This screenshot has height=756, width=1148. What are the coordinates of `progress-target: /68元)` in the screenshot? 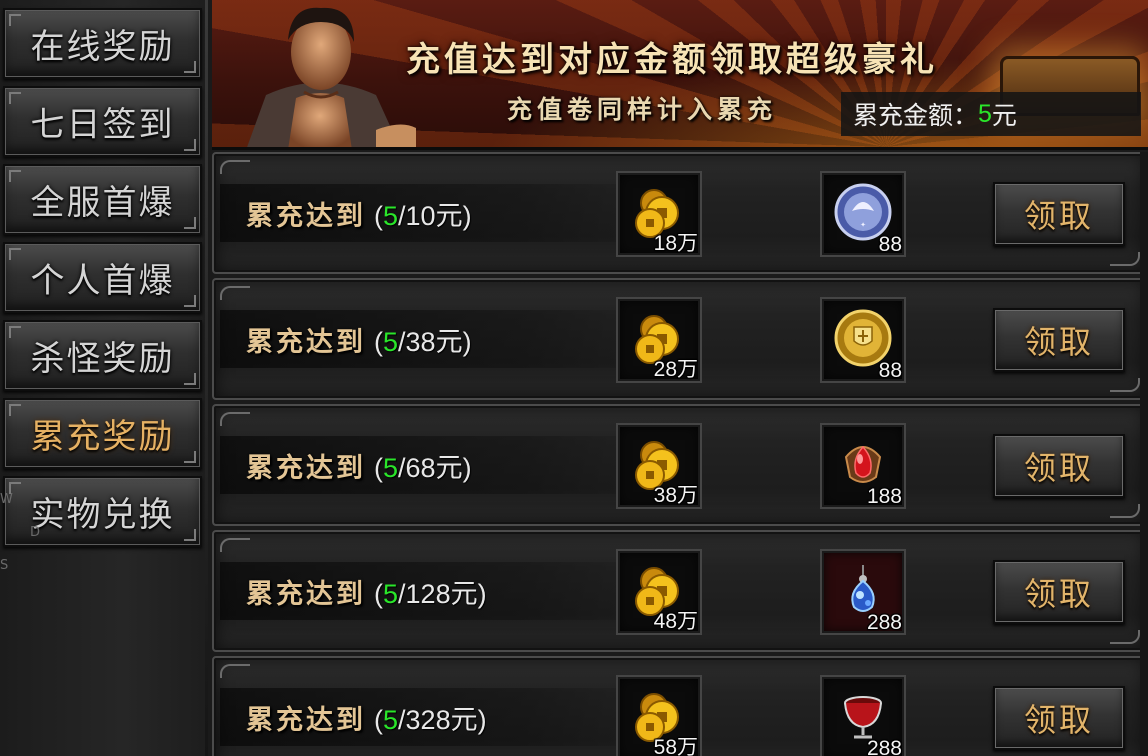 It's located at (435, 467).